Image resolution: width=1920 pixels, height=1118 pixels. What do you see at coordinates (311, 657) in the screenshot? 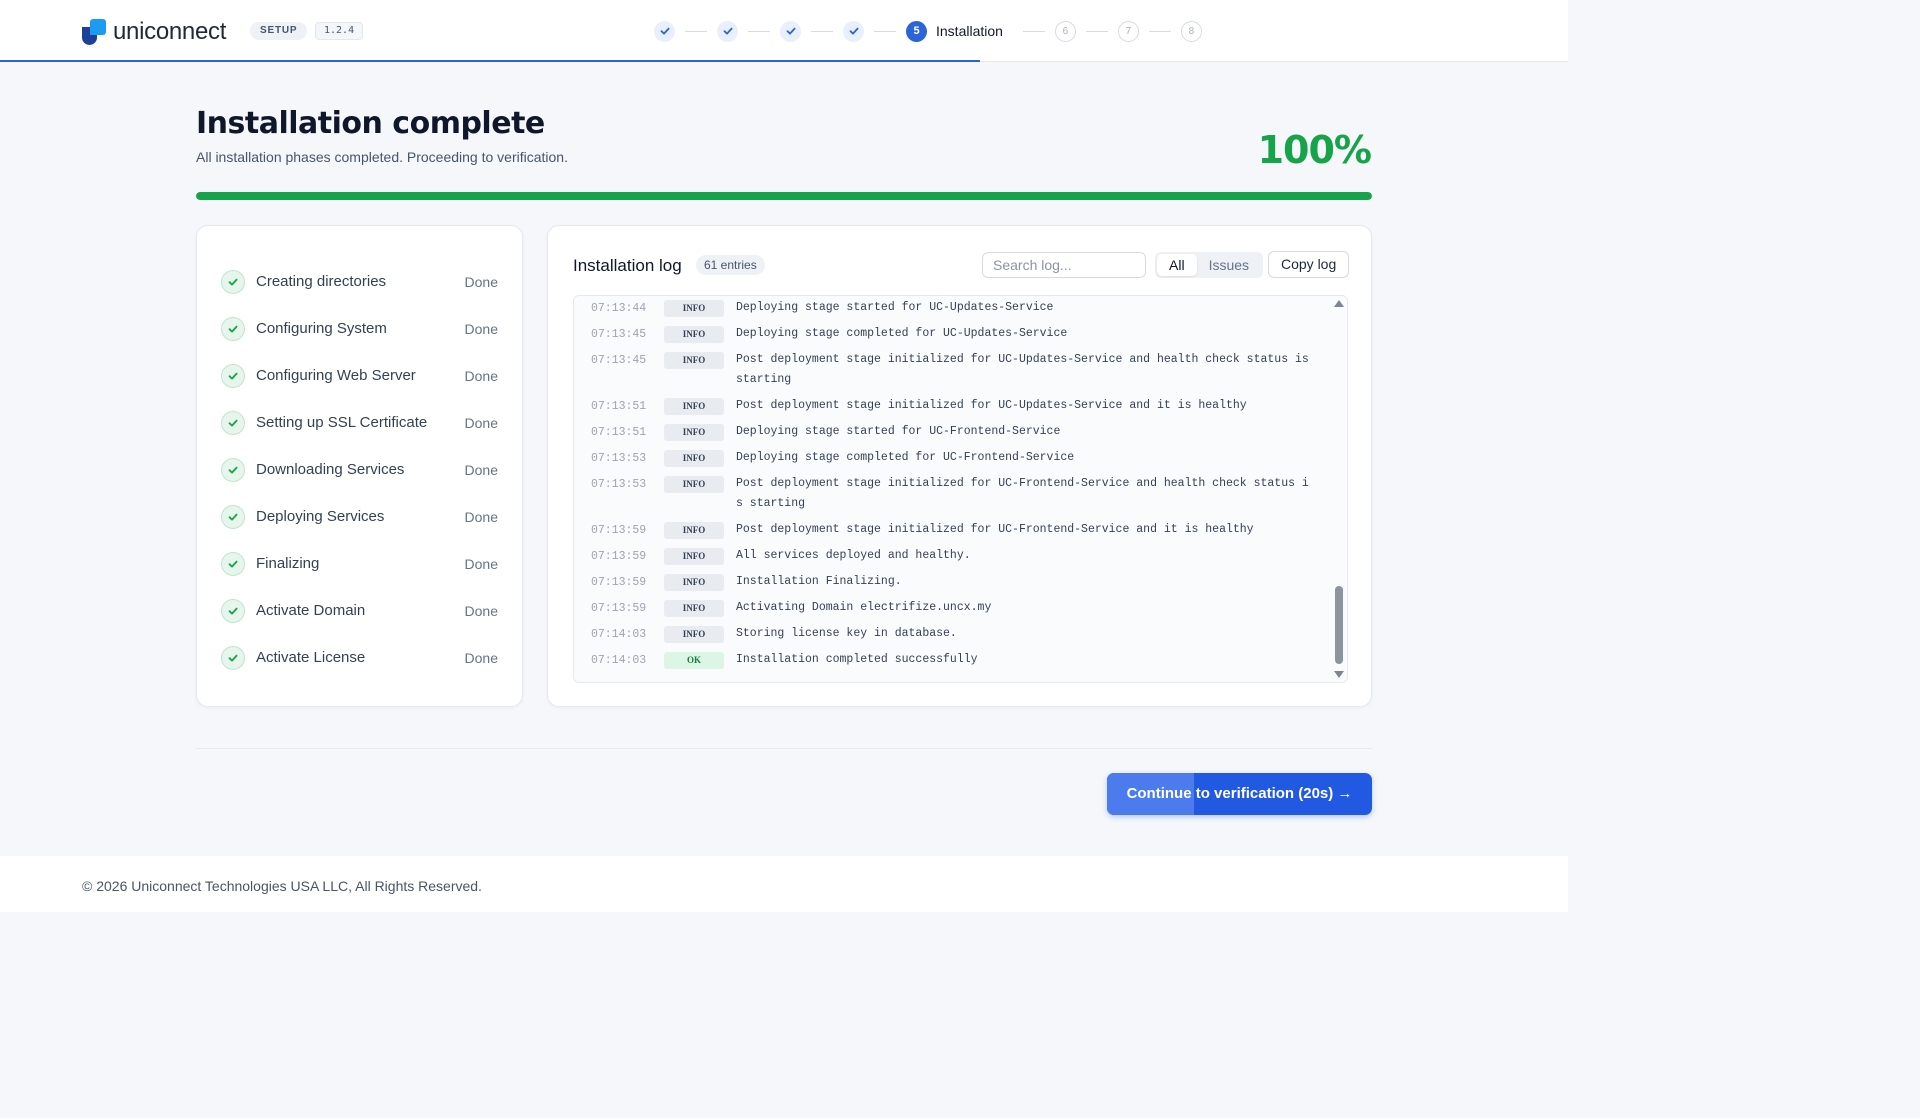
I see `phase-name: Activate License` at bounding box center [311, 657].